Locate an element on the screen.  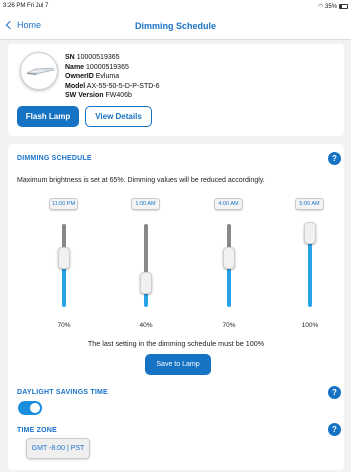
page-title: Dimming Schedule is located at coordinates (175, 26).